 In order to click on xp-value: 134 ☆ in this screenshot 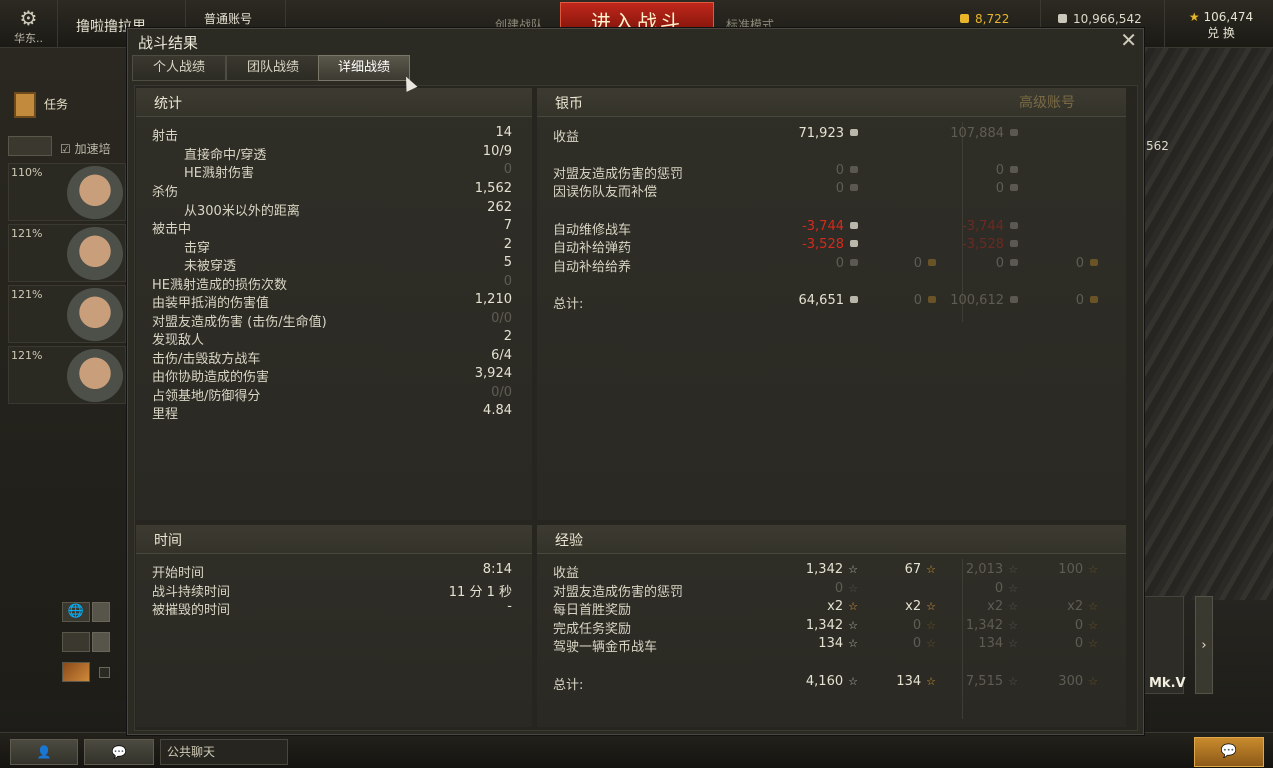, I will do `click(838, 643)`.